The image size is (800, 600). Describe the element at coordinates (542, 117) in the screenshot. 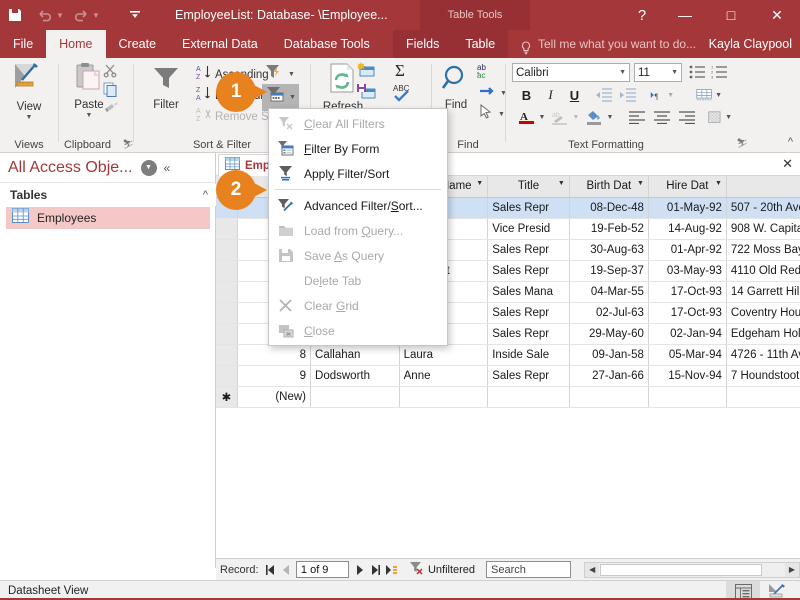

I see `font-color-dropdown-icon: ▼` at that location.